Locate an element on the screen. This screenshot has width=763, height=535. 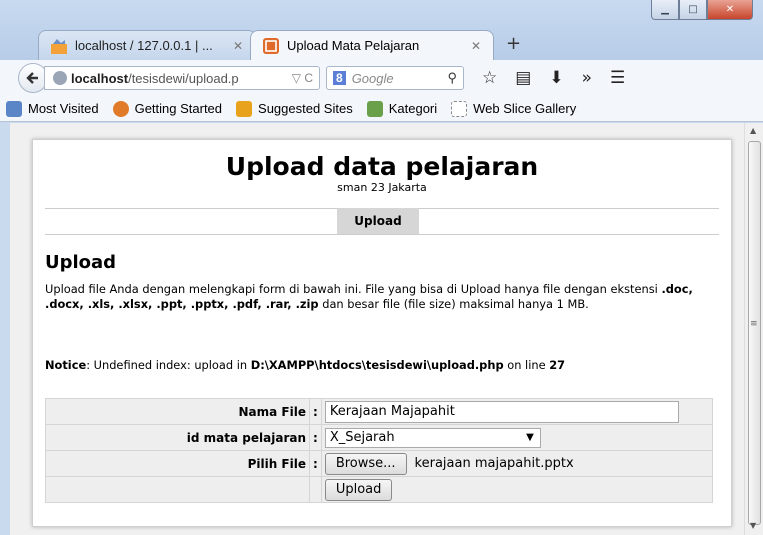
back-arrow-icon is located at coordinates (32, 78).